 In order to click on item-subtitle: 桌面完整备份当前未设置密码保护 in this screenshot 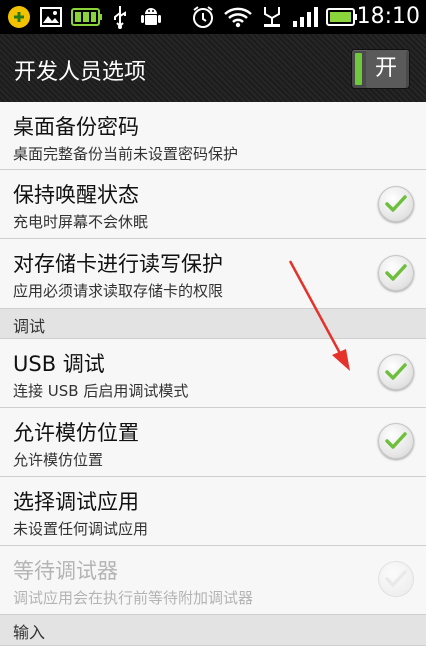, I will do `click(126, 154)`.